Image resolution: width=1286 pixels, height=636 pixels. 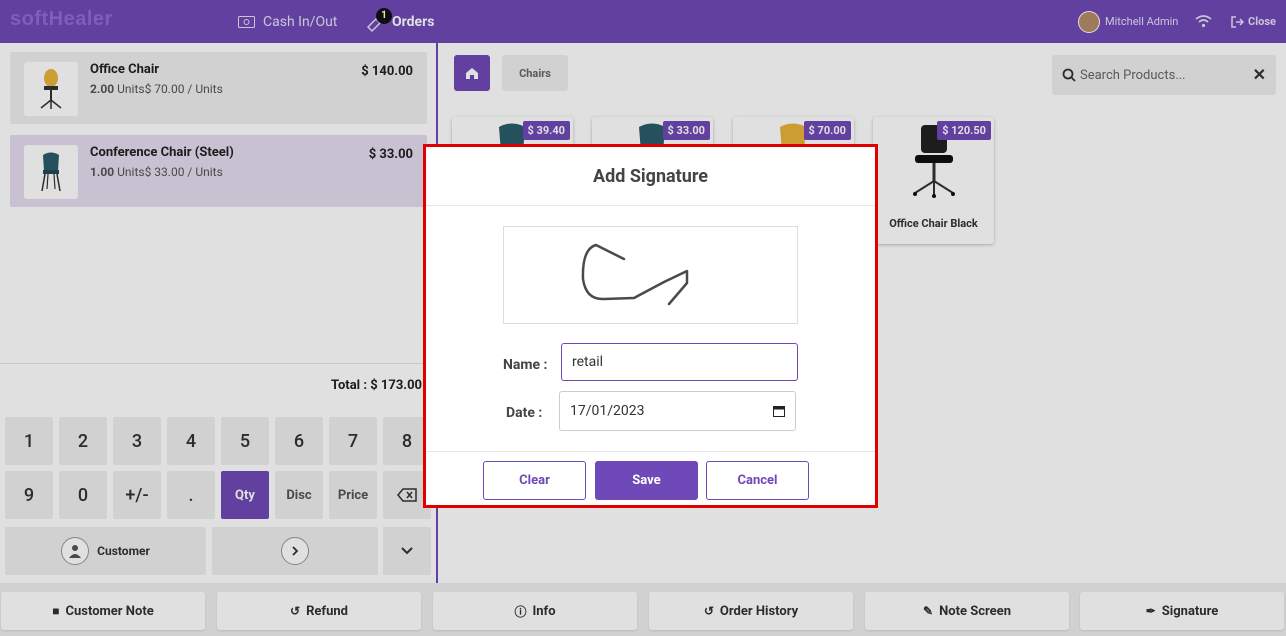 I want to click on date-label: Date :, so click(x=524, y=413).